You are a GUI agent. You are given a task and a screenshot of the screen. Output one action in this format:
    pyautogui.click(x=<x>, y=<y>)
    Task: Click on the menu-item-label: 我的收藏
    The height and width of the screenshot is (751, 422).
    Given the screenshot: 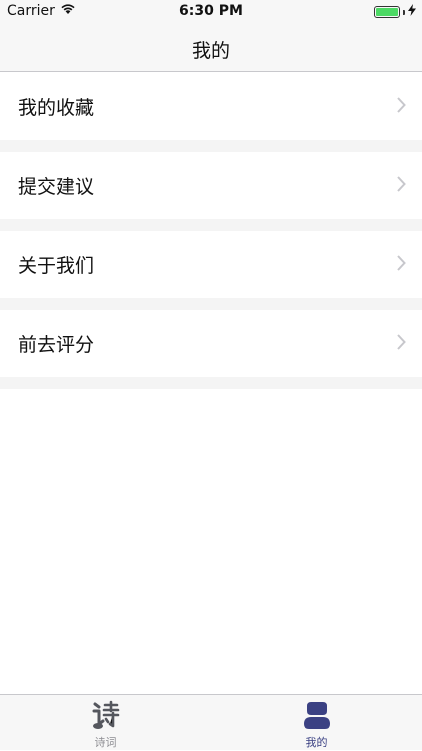 What is the action you would take?
    pyautogui.click(x=56, y=108)
    